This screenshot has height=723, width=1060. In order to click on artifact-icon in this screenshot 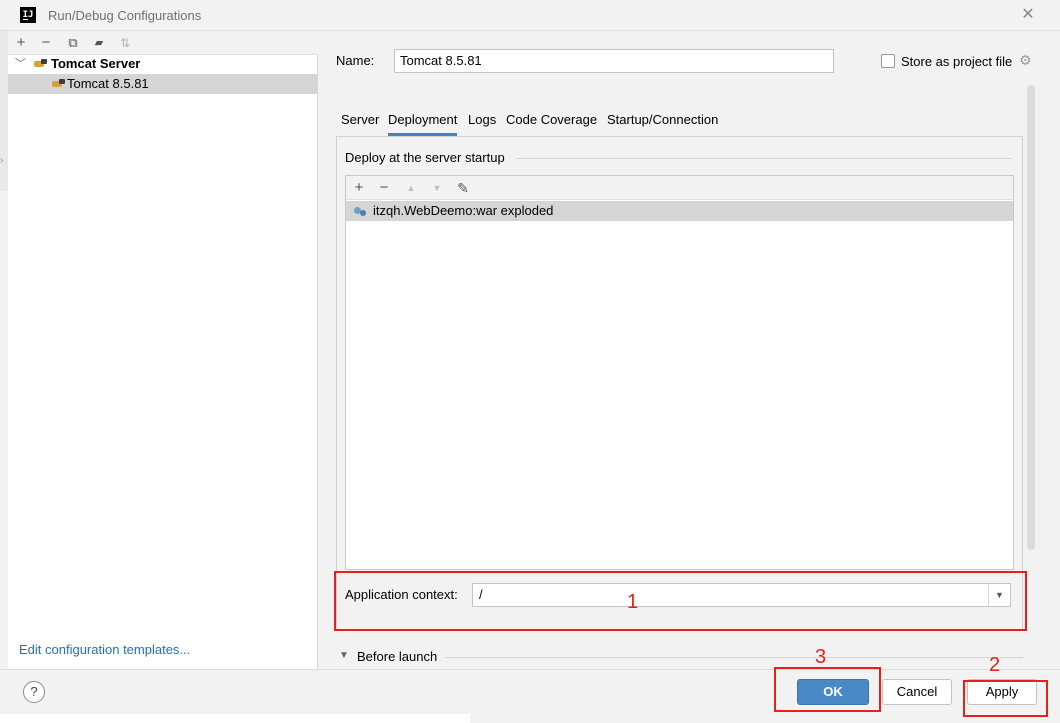, I will do `click(360, 211)`.